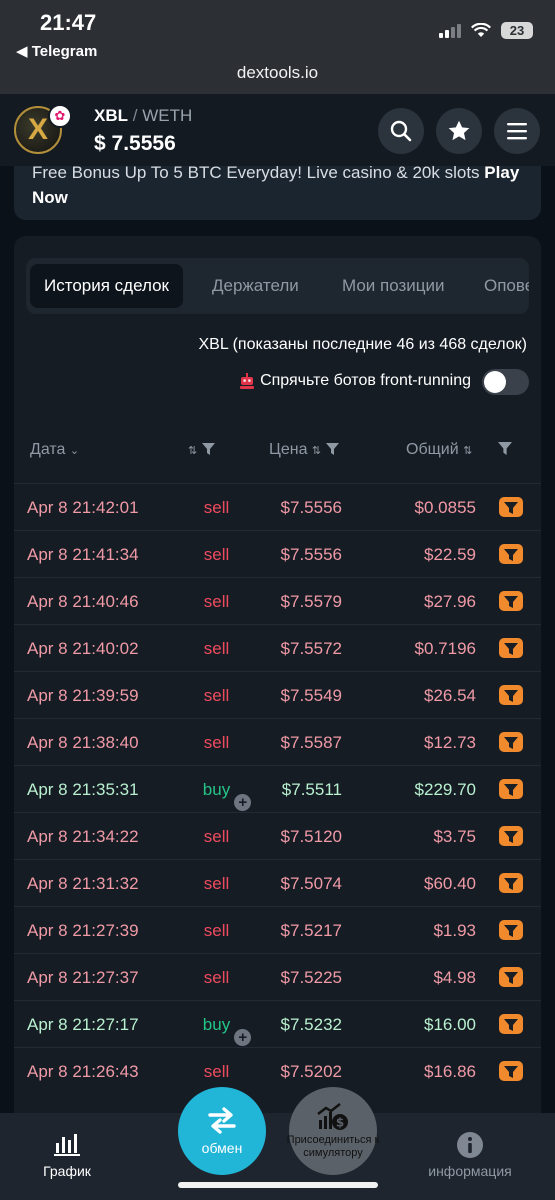 The image size is (555, 1200). What do you see at coordinates (277, 741) in the screenshot?
I see `table-row: Apr 8 21:38:40 sell $7.5587 $12.73` at bounding box center [277, 741].